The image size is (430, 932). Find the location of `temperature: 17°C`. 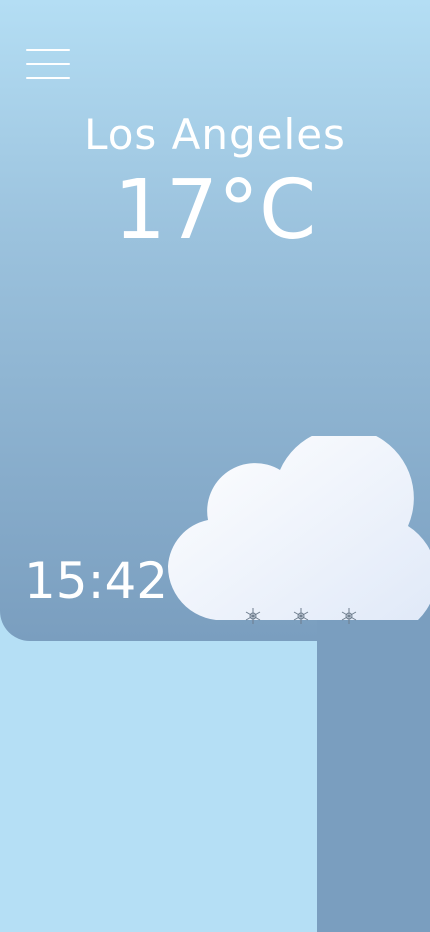

temperature: 17°C is located at coordinates (215, 210).